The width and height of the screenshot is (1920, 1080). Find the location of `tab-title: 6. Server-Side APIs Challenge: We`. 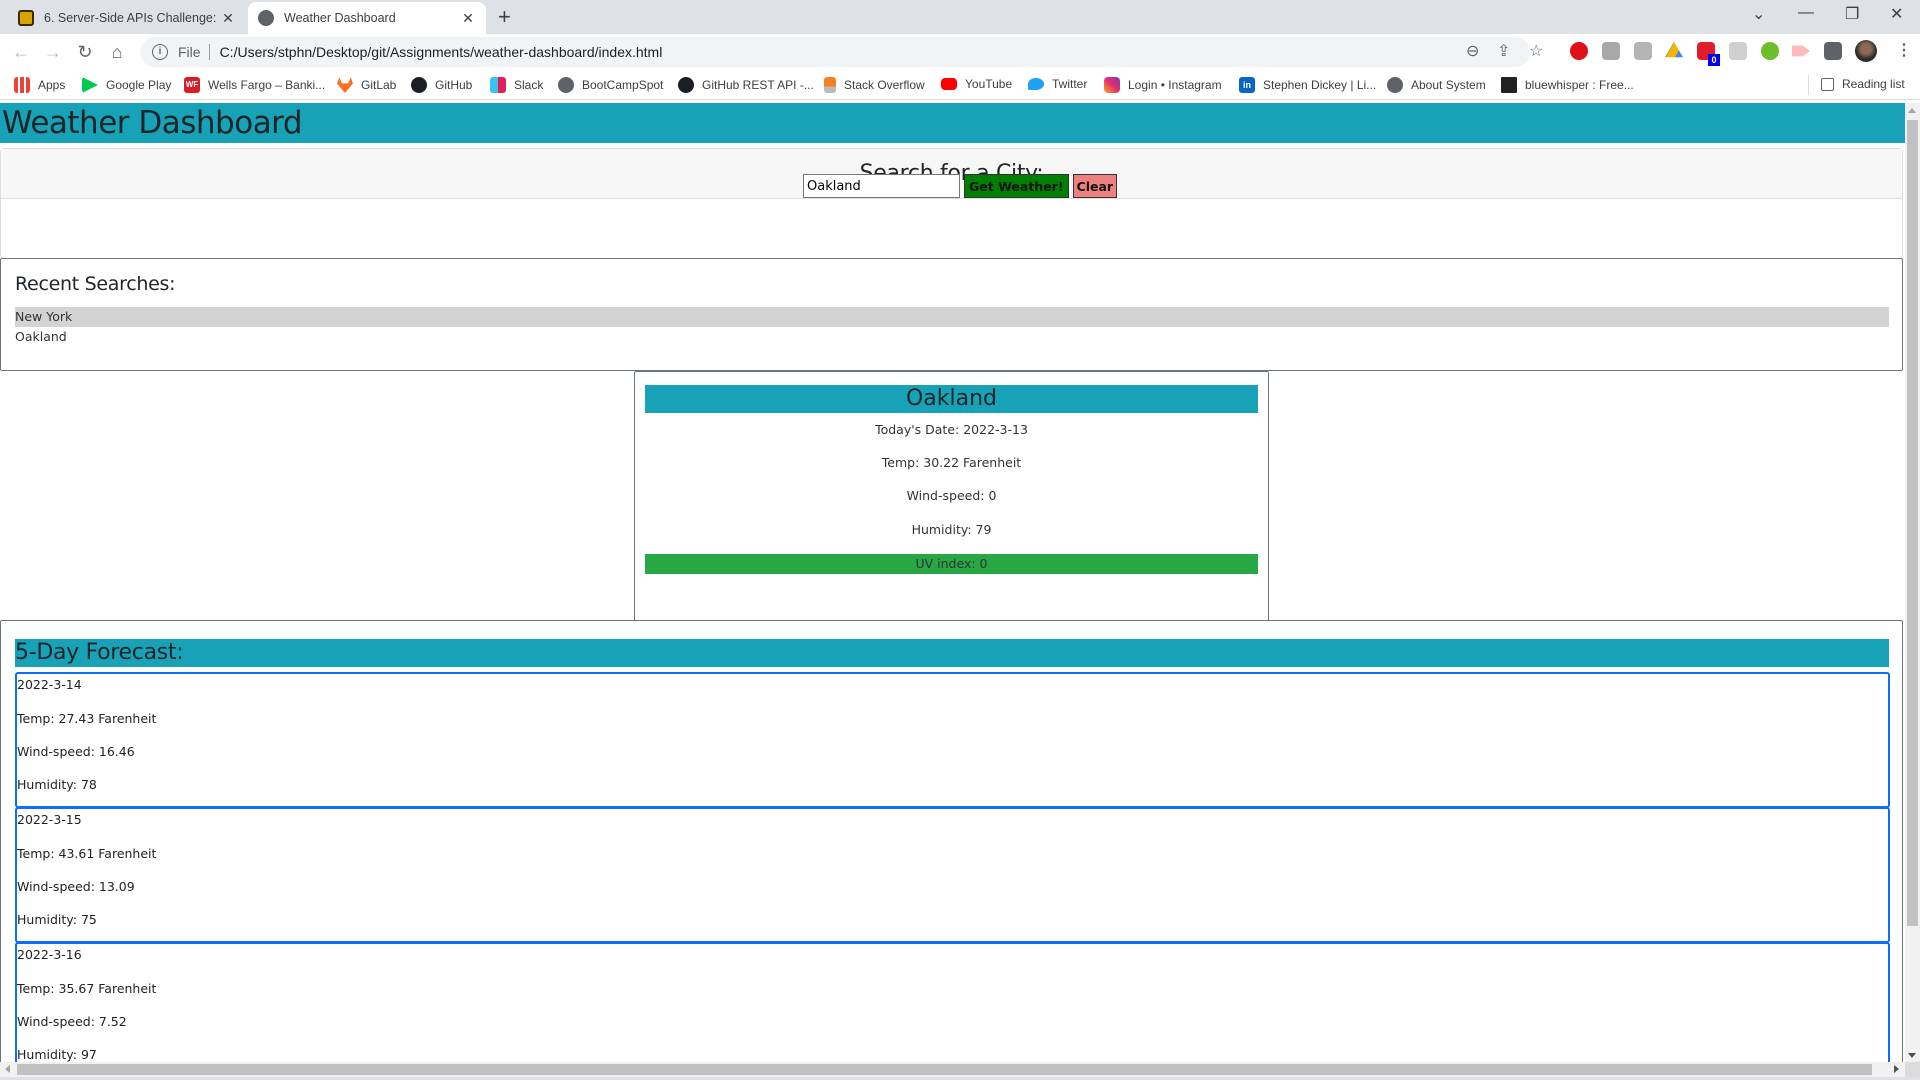

tab-title: 6. Server-Side APIs Challenge: We is located at coordinates (132, 18).